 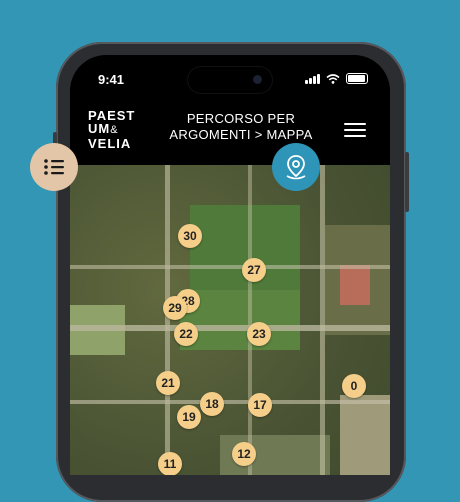 I want to click on marker-21: 21, so click(x=168, y=383).